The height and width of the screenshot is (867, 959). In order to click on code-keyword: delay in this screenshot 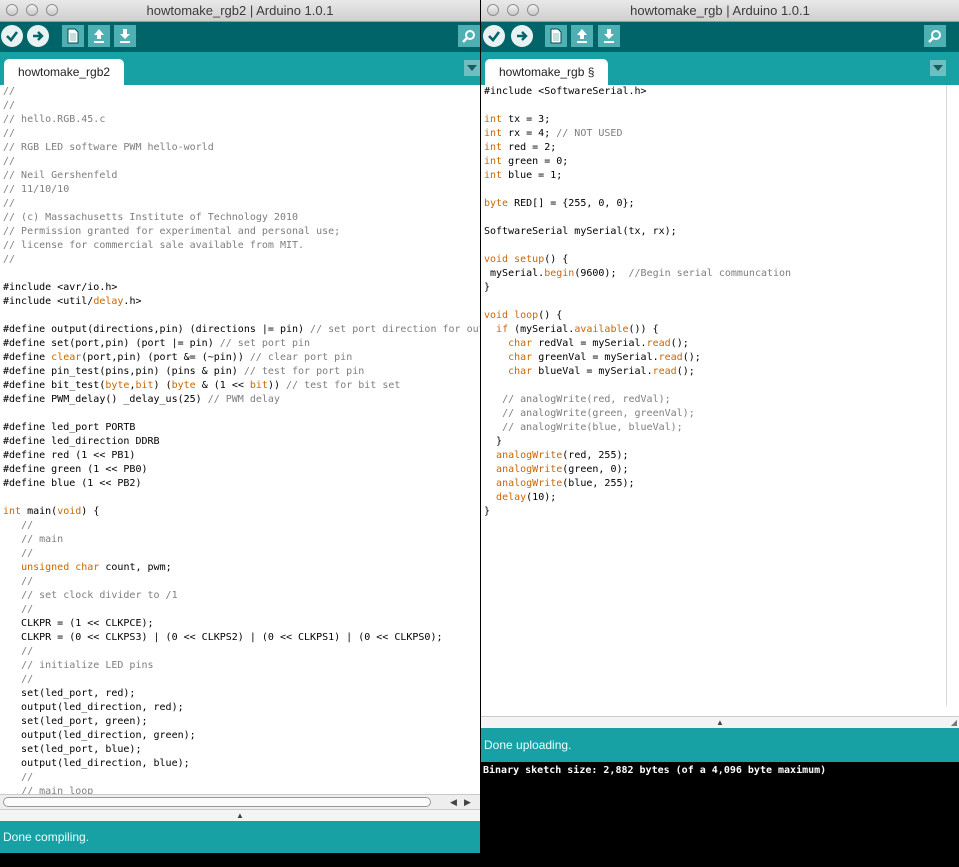, I will do `click(108, 301)`.